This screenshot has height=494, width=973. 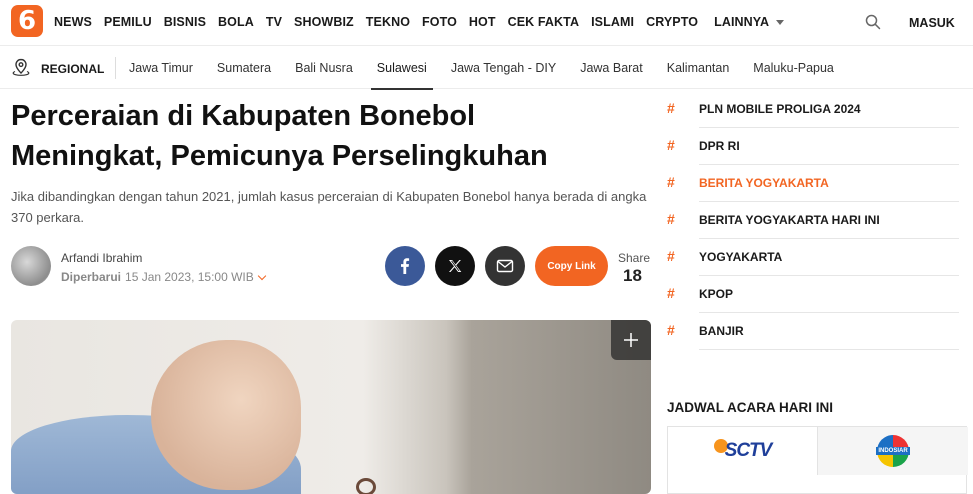 I want to click on site-logo: 6, so click(x=27, y=21).